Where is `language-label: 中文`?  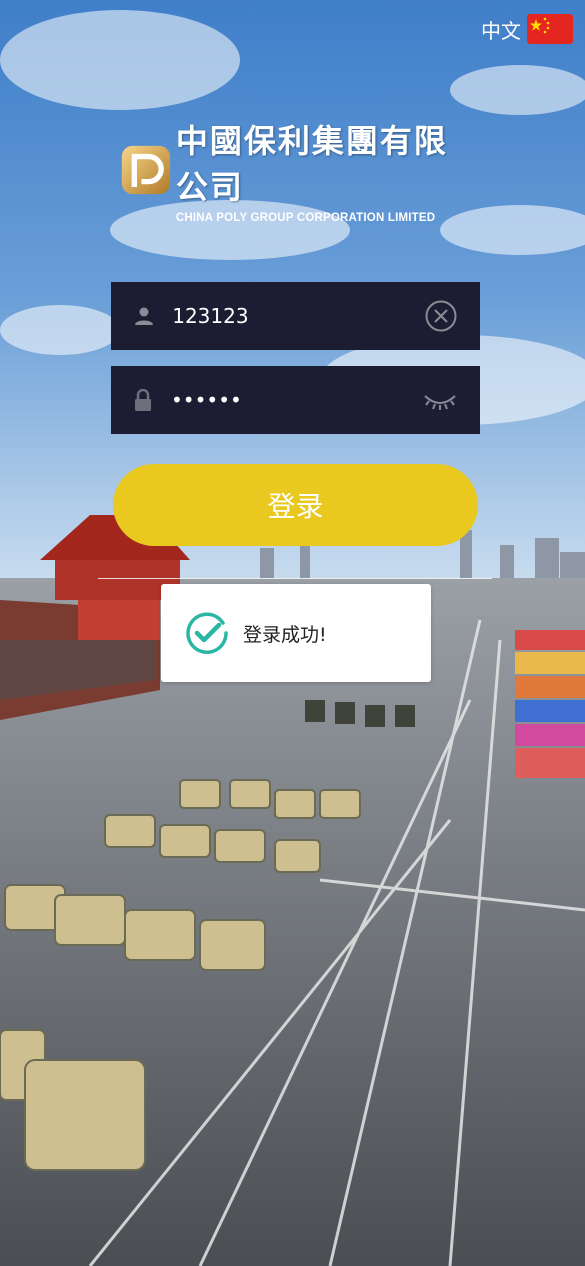 language-label: 中文 is located at coordinates (501, 30).